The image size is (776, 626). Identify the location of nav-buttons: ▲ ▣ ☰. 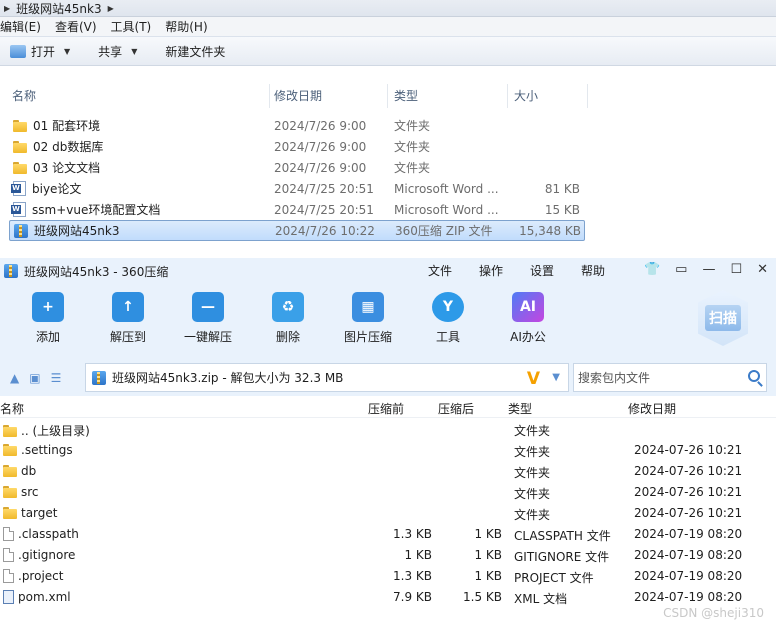
(42, 378).